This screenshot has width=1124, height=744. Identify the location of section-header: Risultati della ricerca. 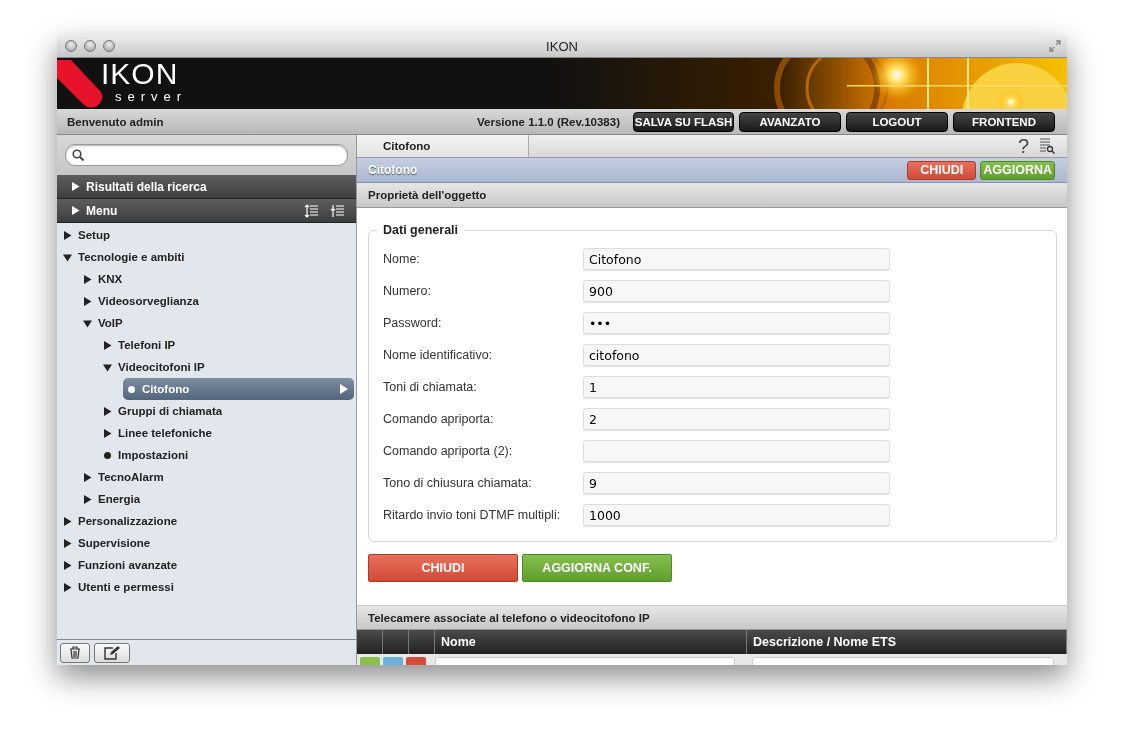
(206, 187).